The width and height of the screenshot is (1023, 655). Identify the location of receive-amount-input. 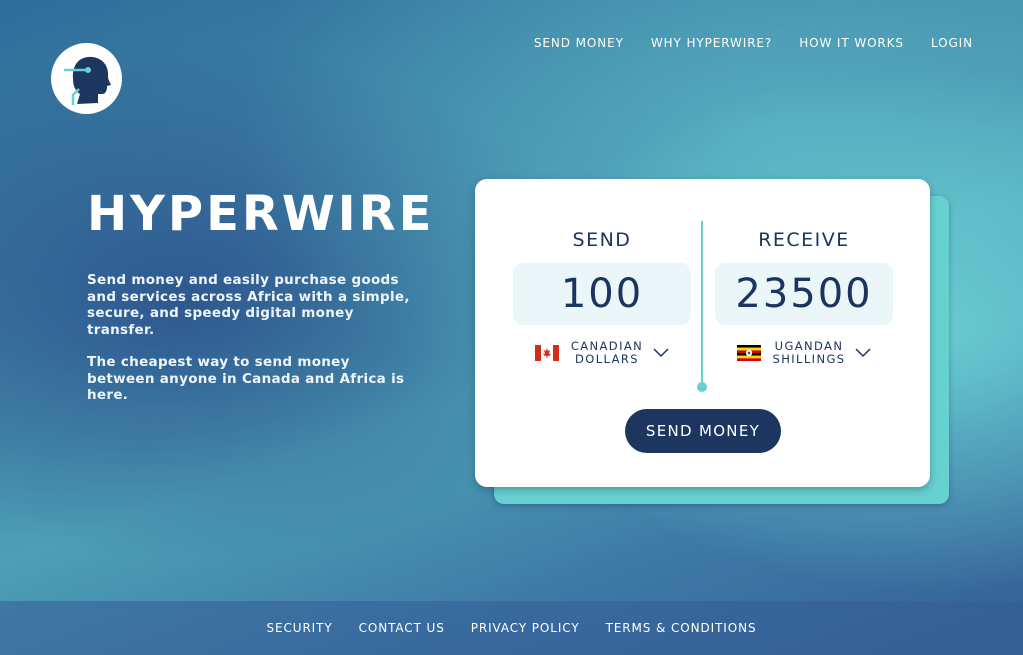
(804, 294).